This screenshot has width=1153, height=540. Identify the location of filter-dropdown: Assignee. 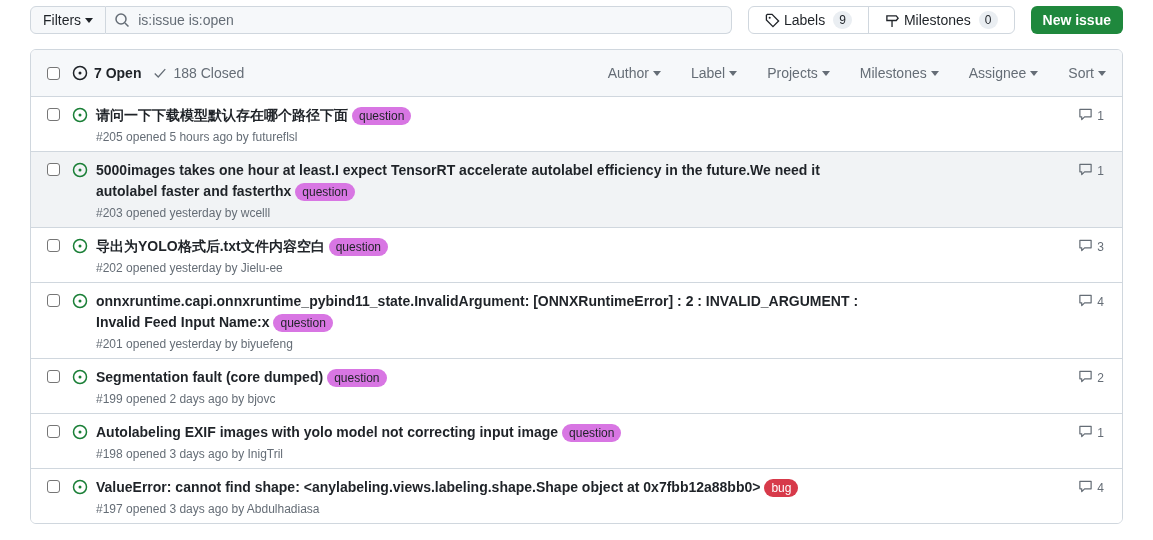
(1003, 73).